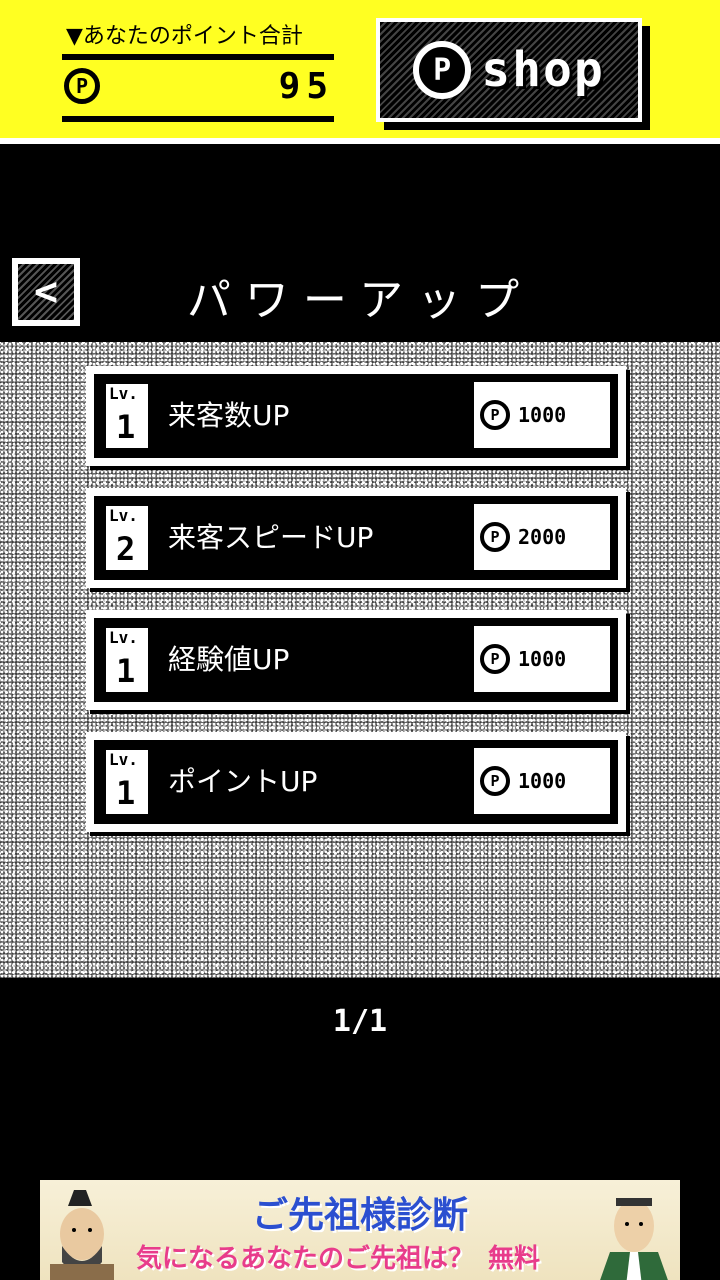  What do you see at coordinates (360, 72) in the screenshot?
I see `points-bar: ▼あなたのポイント合計 P 95 P shop` at bounding box center [360, 72].